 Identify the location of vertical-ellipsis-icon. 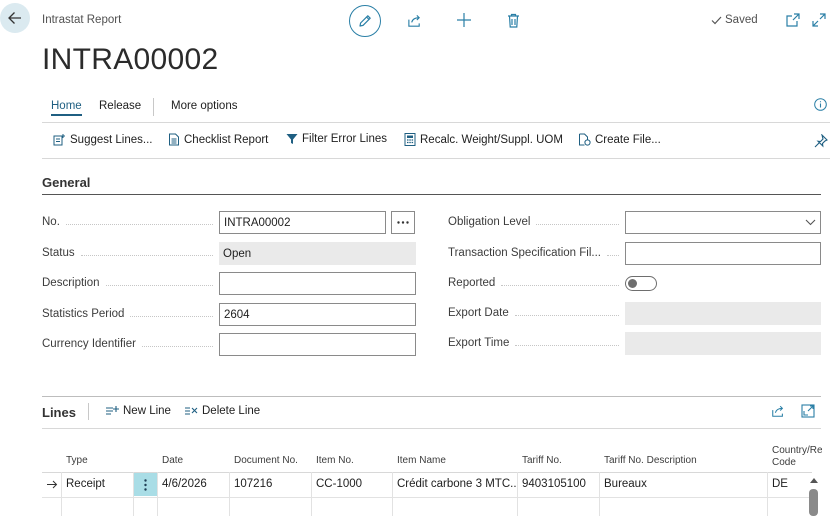
(145, 484).